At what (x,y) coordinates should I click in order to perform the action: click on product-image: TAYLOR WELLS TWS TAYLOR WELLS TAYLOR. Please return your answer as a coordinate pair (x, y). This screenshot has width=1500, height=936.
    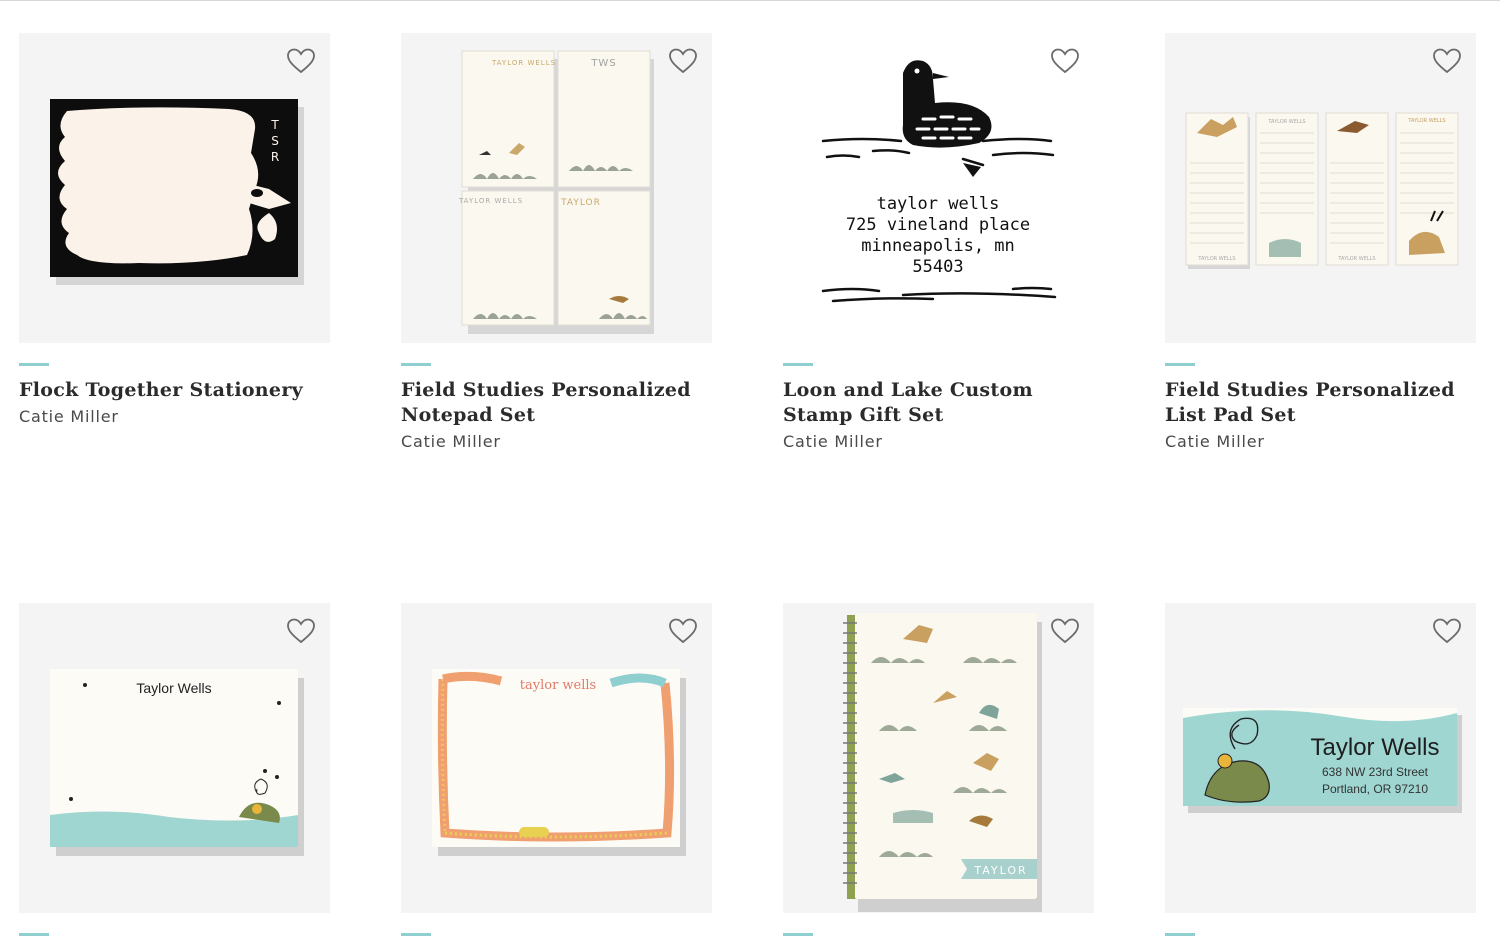
    Looking at the image, I should click on (556, 188).